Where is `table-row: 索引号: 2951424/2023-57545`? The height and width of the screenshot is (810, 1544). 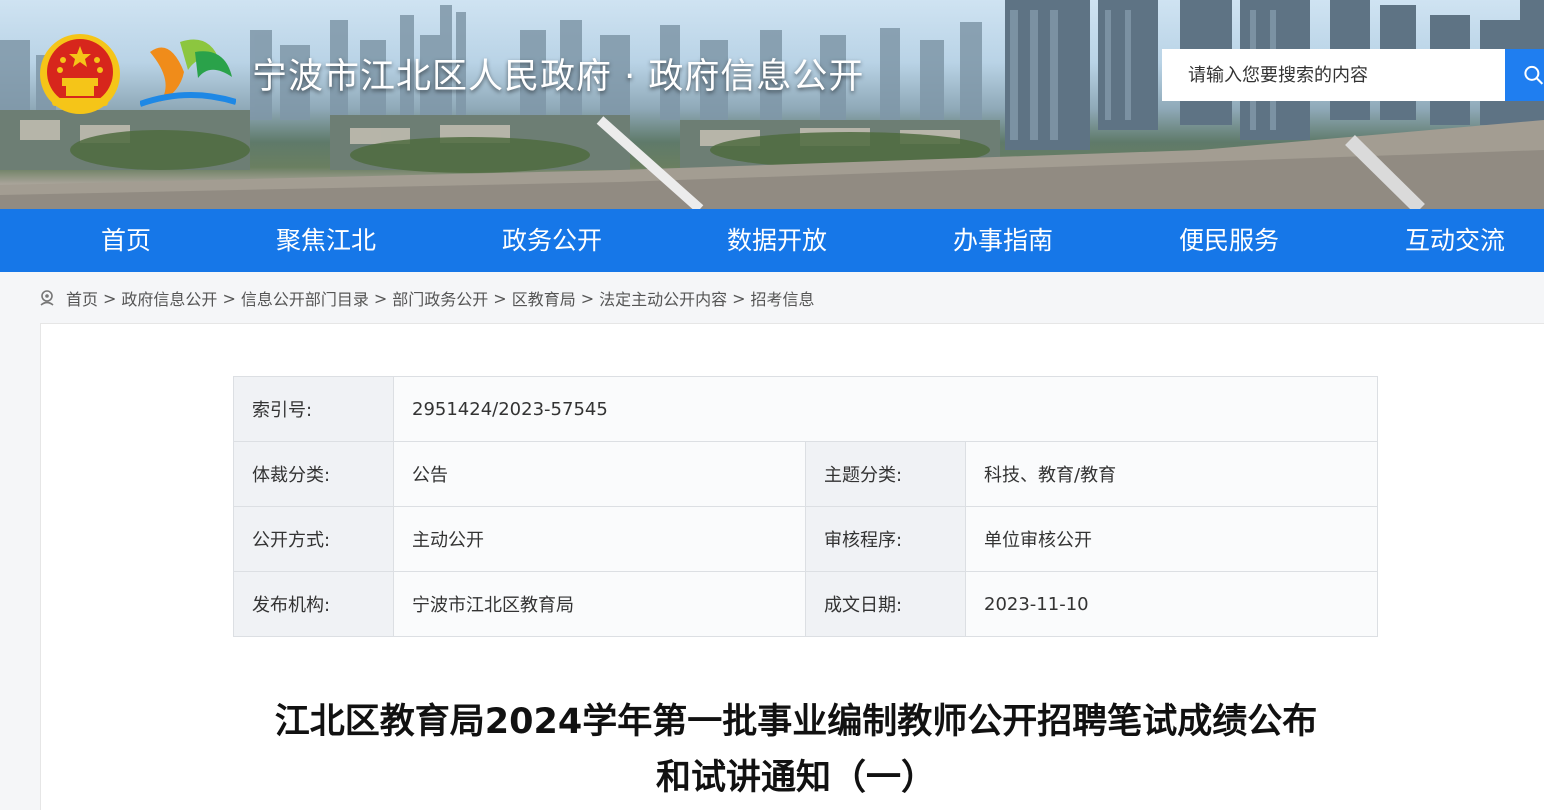
table-row: 索引号: 2951424/2023-57545 is located at coordinates (805, 409).